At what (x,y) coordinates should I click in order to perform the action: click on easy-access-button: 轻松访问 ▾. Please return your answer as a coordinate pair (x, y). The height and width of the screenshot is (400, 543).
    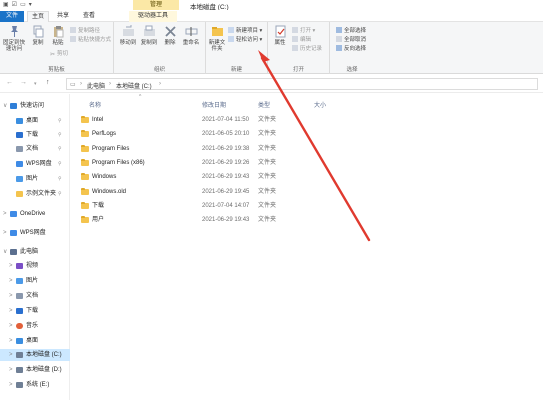
    Looking at the image, I should click on (245, 39).